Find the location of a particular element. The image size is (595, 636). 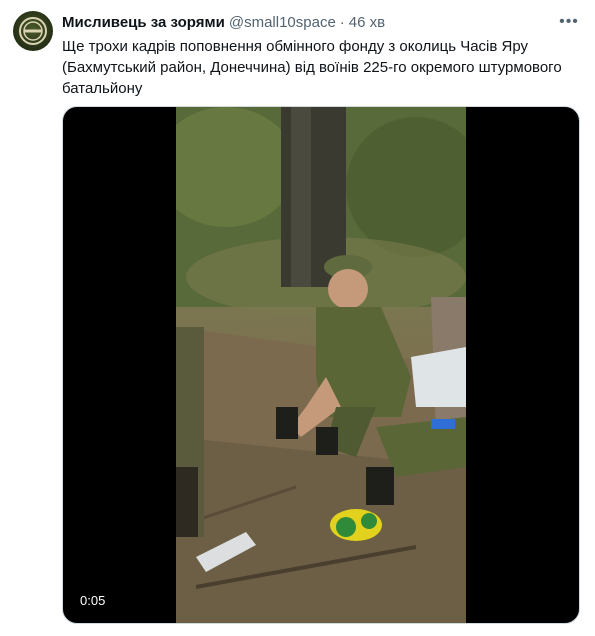

avatar-emblem-icon is located at coordinates (33, 31).